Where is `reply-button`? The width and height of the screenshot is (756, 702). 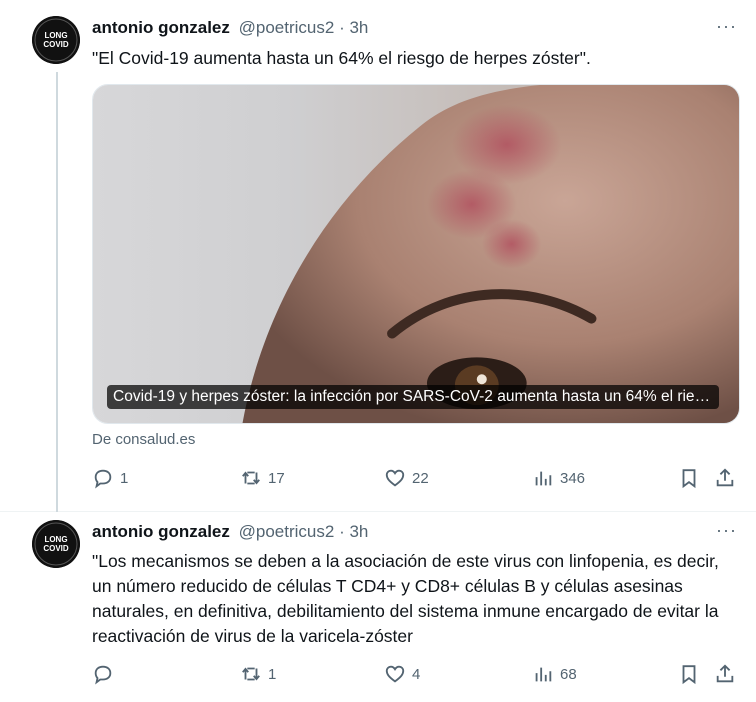 reply-button is located at coordinates (106, 674).